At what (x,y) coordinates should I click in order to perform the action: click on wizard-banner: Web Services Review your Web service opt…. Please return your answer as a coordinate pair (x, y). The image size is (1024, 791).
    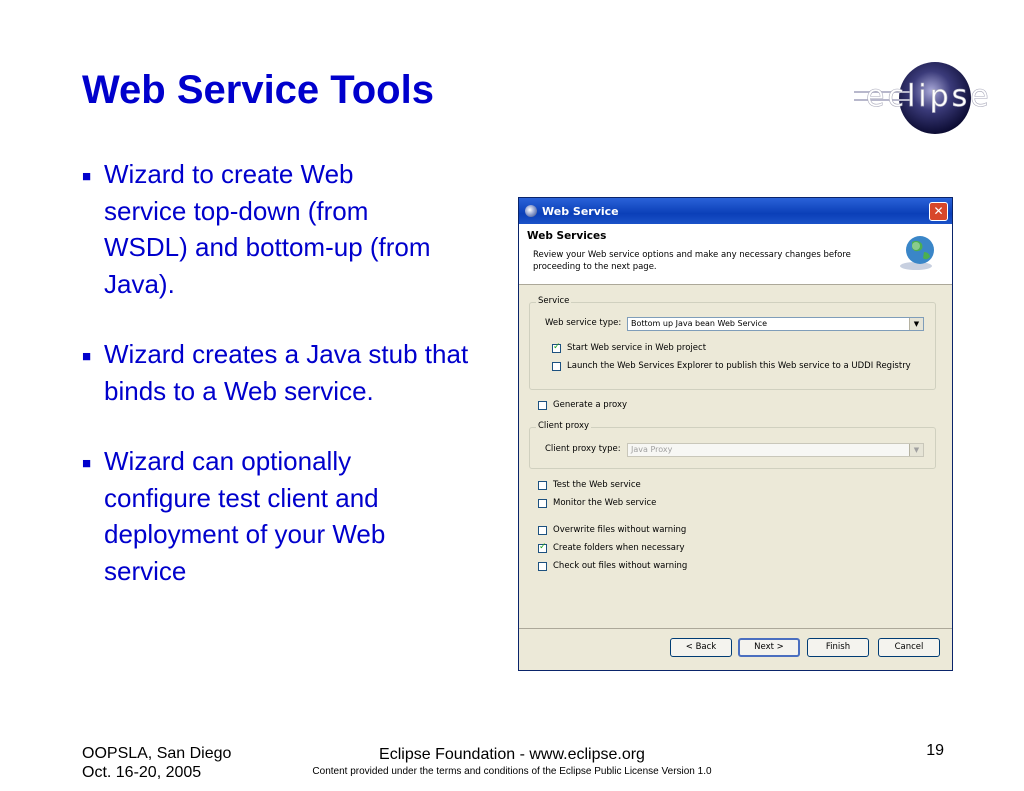
    Looking at the image, I should click on (735, 254).